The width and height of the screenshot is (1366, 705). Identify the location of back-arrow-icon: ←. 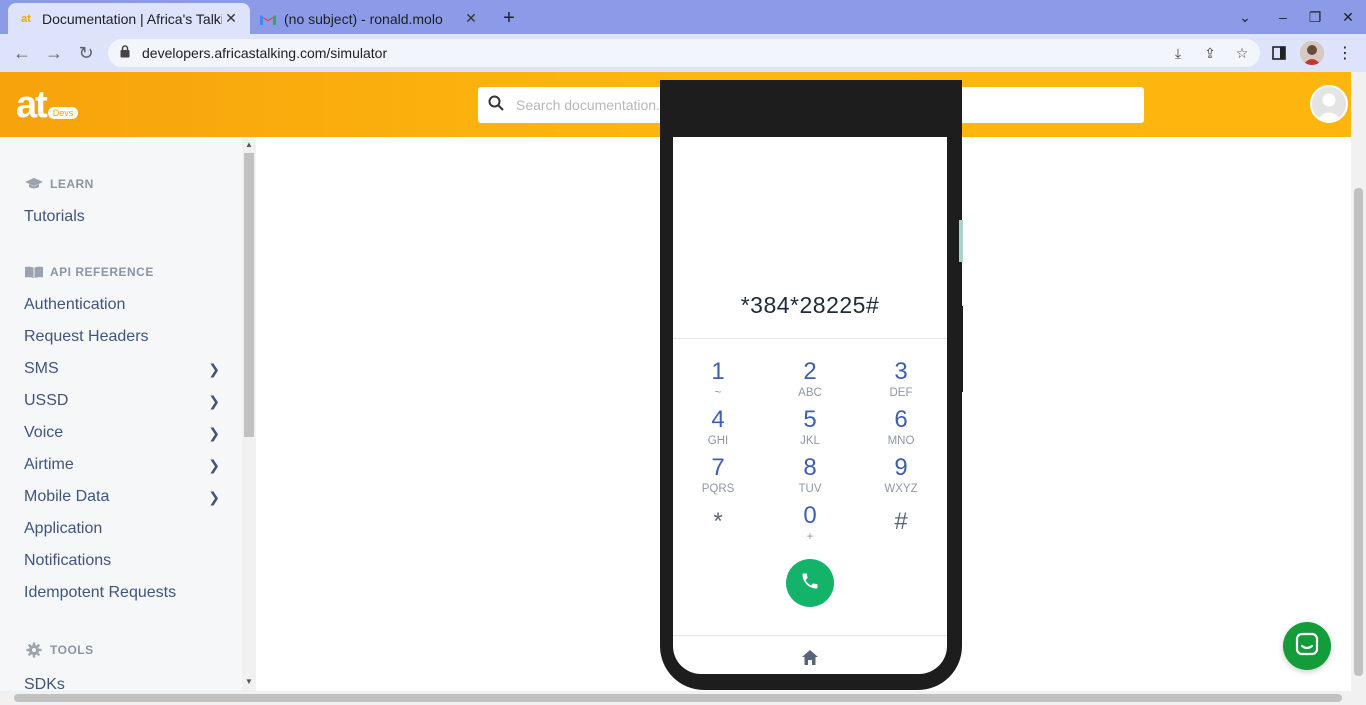
(22, 53).